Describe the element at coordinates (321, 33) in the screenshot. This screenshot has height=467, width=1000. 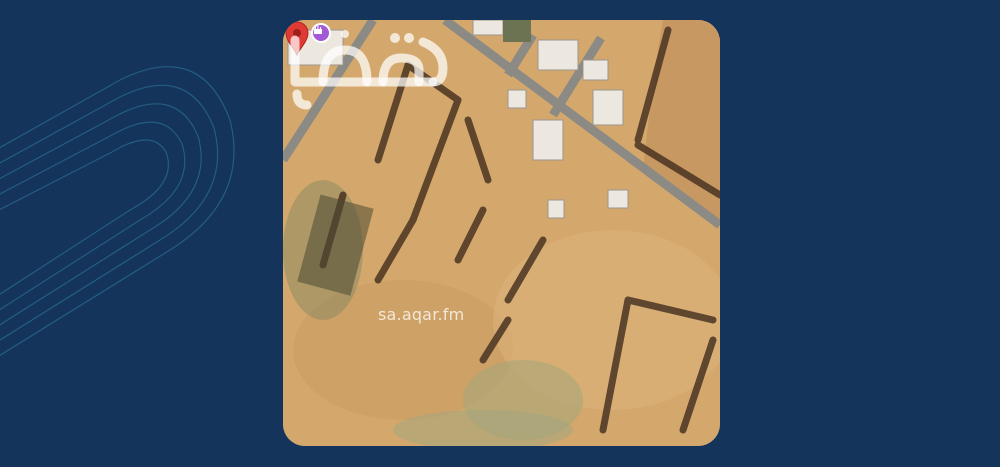
I see `castle-icon` at that location.